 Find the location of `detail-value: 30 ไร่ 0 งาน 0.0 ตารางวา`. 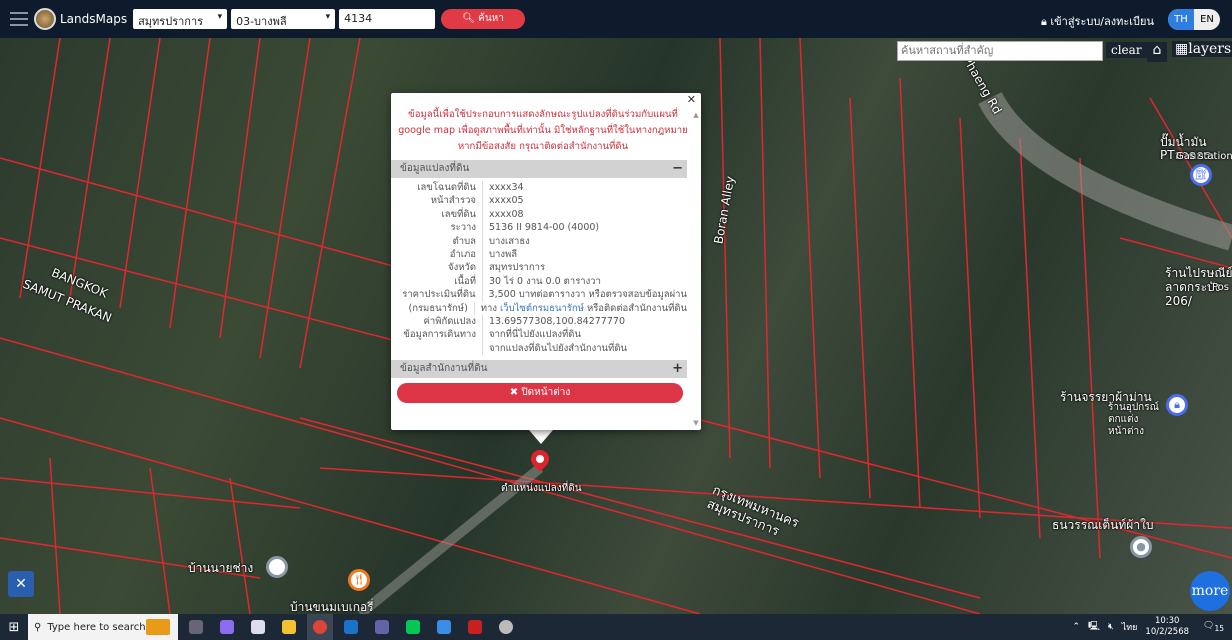

detail-value: 30 ไร่ 0 งาน 0.0 ตารางวา is located at coordinates (545, 281).